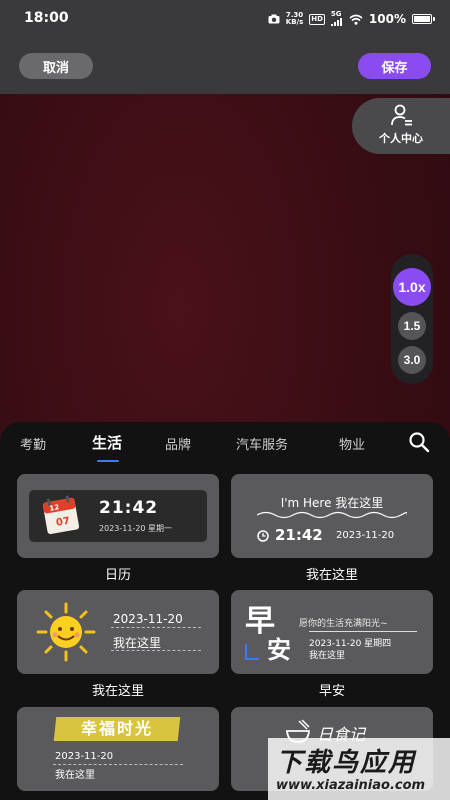  What do you see at coordinates (412, 326) in the screenshot?
I see `zoom-1-5x-button: 1.5` at bounding box center [412, 326].